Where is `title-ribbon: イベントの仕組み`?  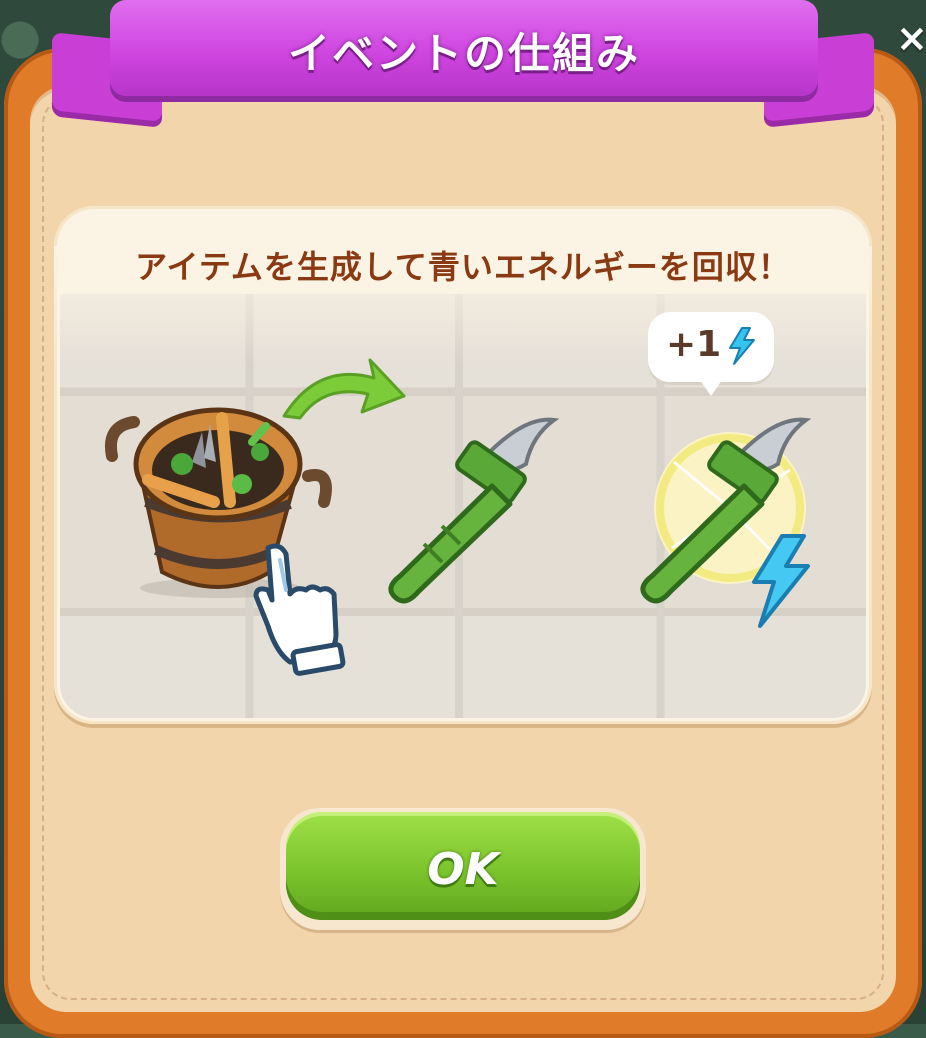
title-ribbon: イベントの仕組み is located at coordinates (464, 48).